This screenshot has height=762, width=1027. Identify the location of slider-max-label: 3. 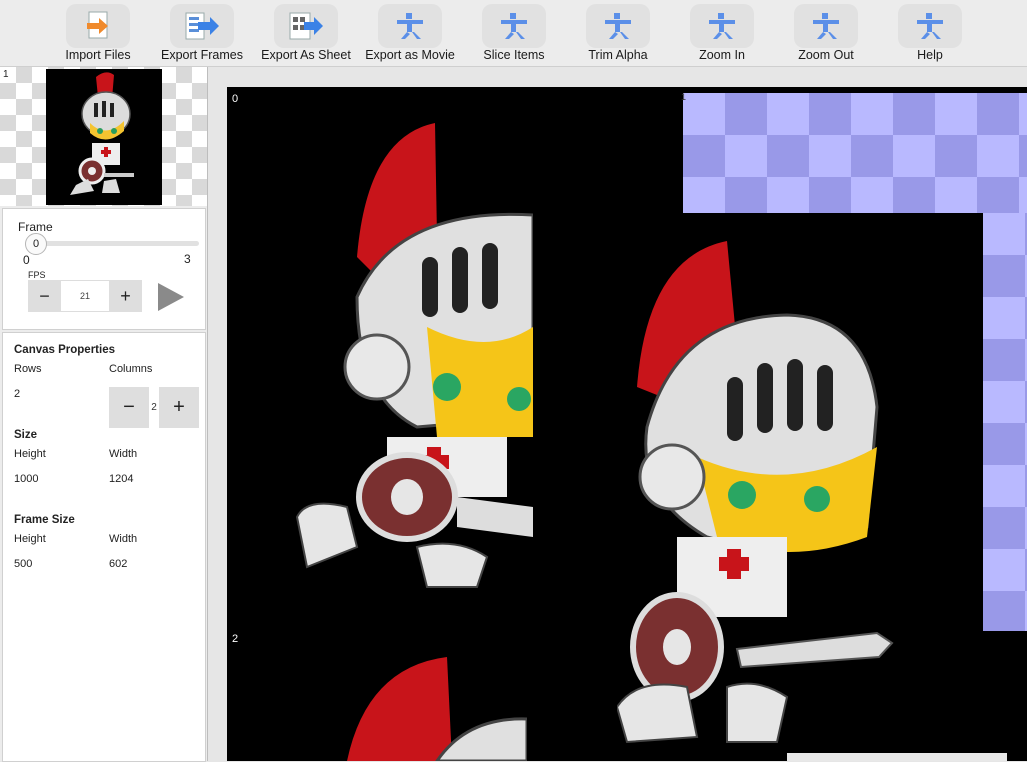
(187, 259).